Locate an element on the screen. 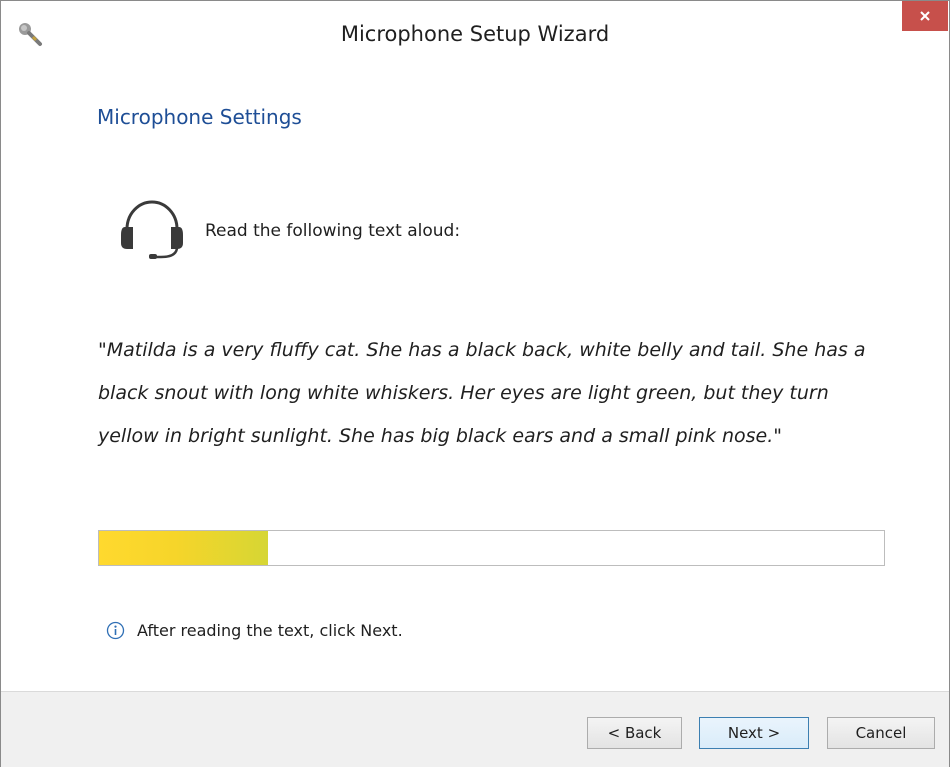  window-title: Microphone Setup Wizard is located at coordinates (475, 34).